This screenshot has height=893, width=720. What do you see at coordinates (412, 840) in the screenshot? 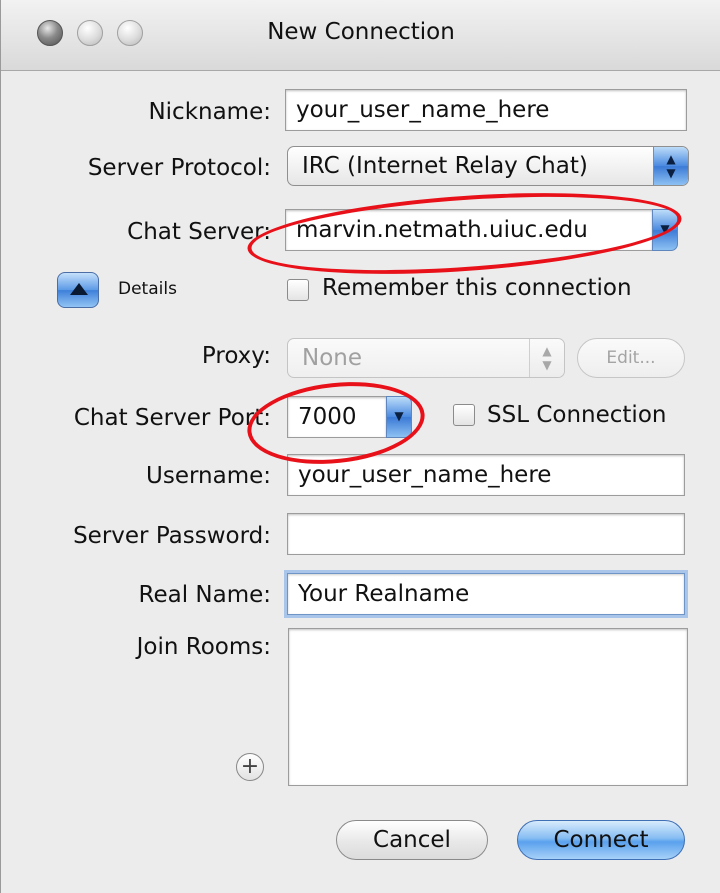
I see `cancel-button: Cancel` at bounding box center [412, 840].